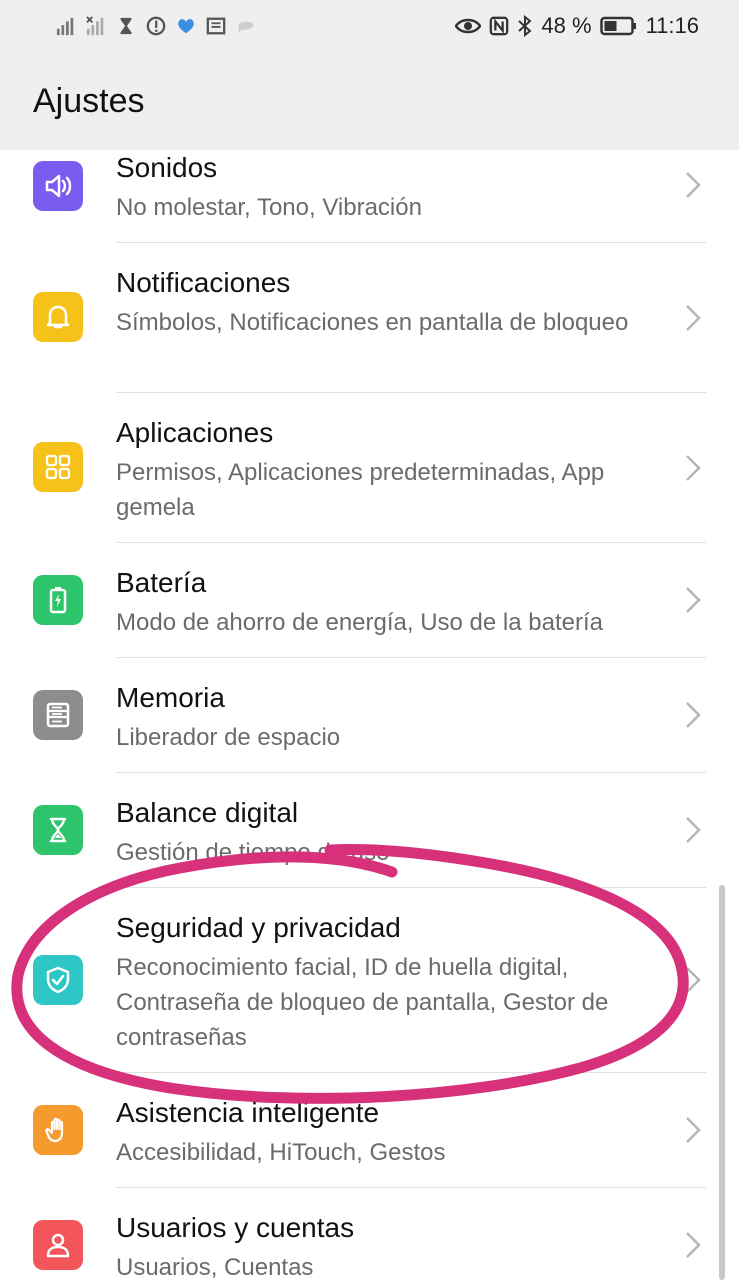 This screenshot has height=1280, width=739. What do you see at coordinates (369, 1234) in the screenshot?
I see `settings-item-usuarios-cuentas: Usuarios y cuentas Usuarios, Cuentas` at bounding box center [369, 1234].